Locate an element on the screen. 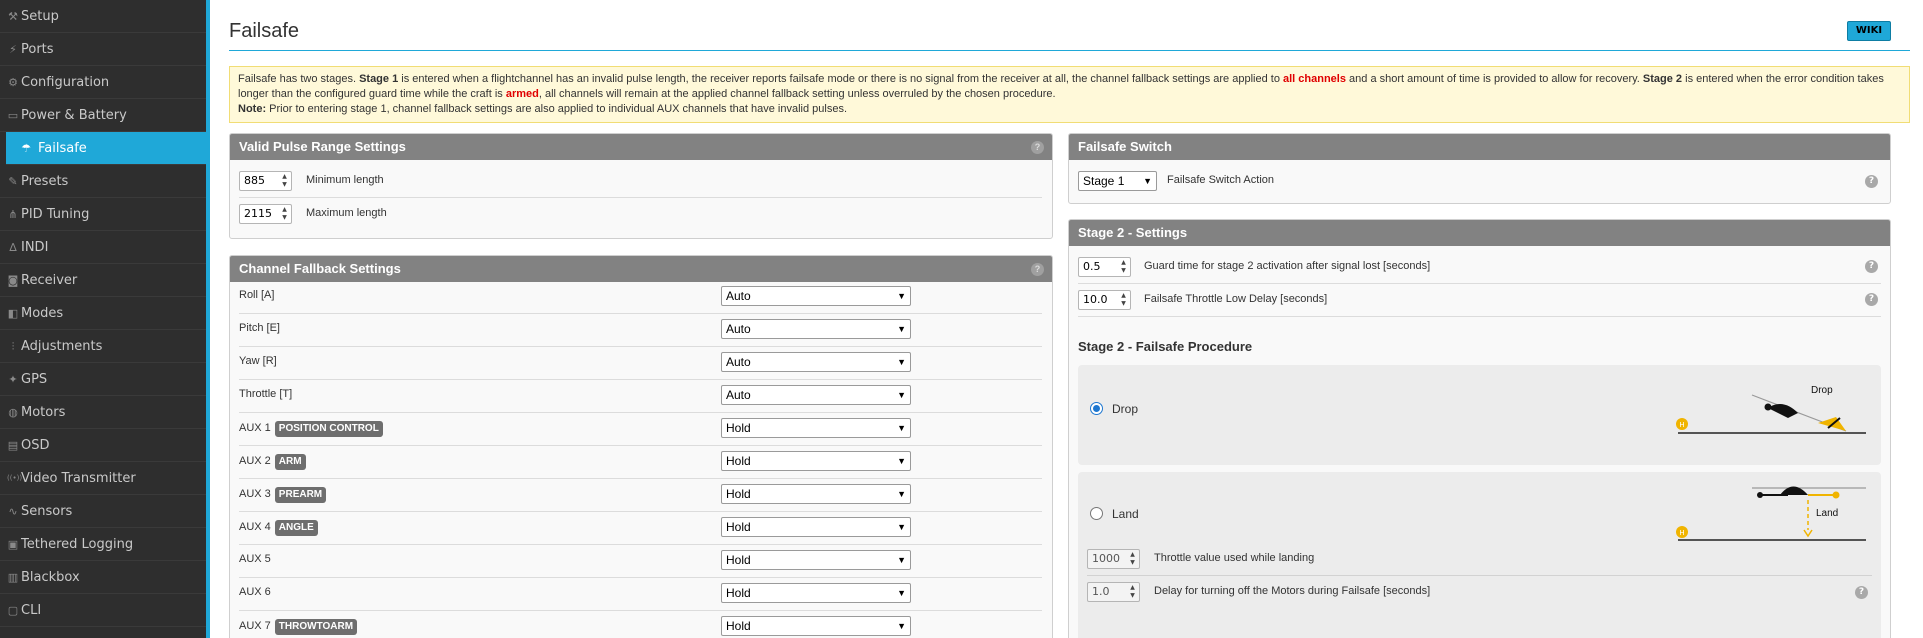 The width and height of the screenshot is (1923, 638). descent-arrow-icon is located at coordinates (1808, 533).